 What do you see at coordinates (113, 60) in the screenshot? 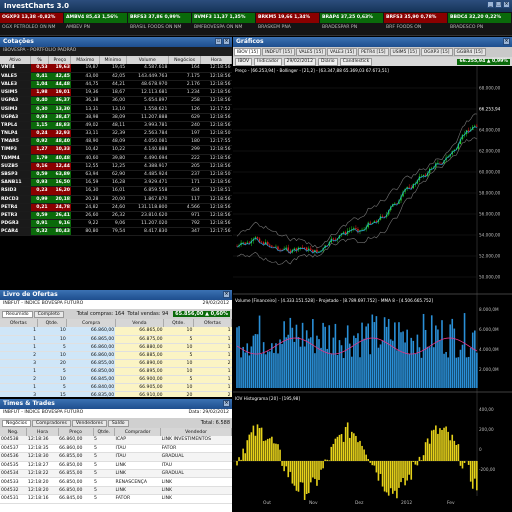
I see `column-header: Mínimo` at bounding box center [113, 60].